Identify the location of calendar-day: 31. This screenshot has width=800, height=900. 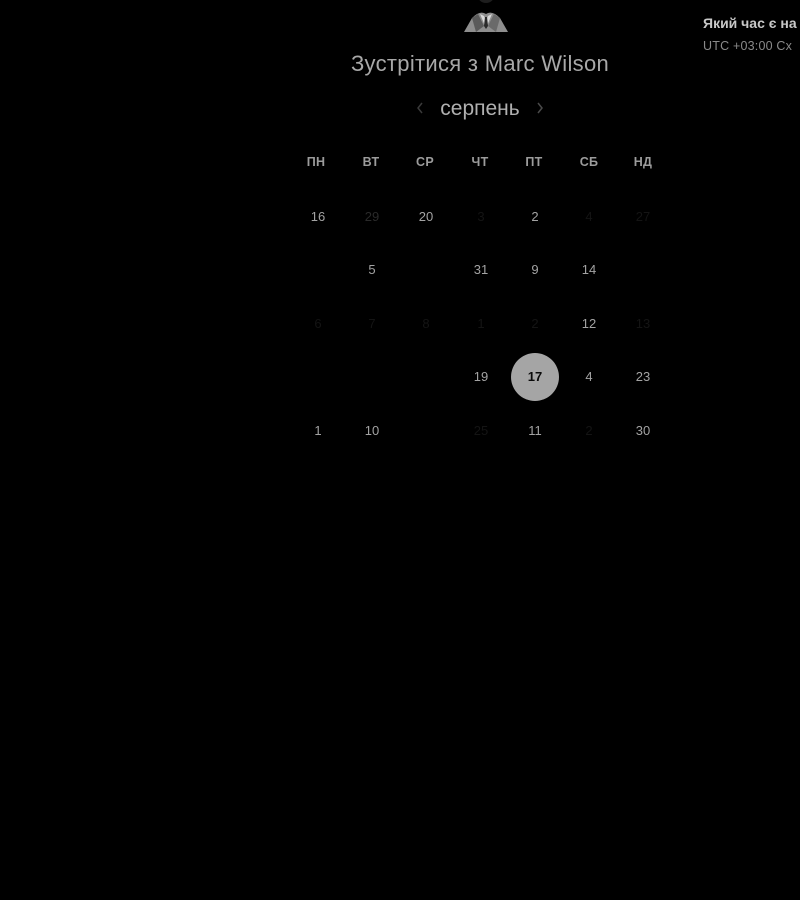
(481, 270).